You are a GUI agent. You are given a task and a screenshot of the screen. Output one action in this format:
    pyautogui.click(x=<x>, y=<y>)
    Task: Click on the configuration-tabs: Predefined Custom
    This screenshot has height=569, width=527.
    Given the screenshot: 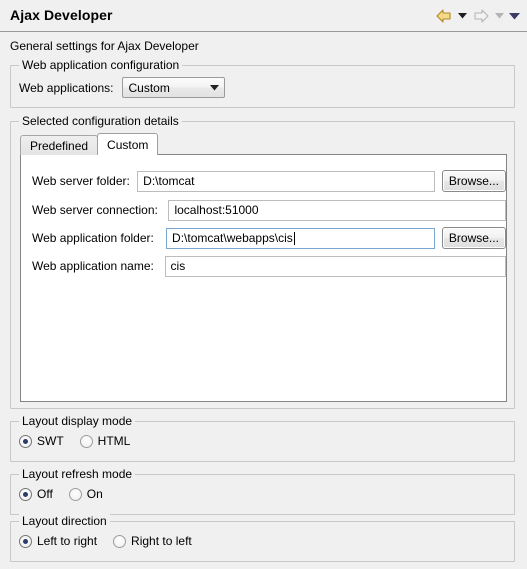 What is the action you would take?
    pyautogui.click(x=89, y=144)
    